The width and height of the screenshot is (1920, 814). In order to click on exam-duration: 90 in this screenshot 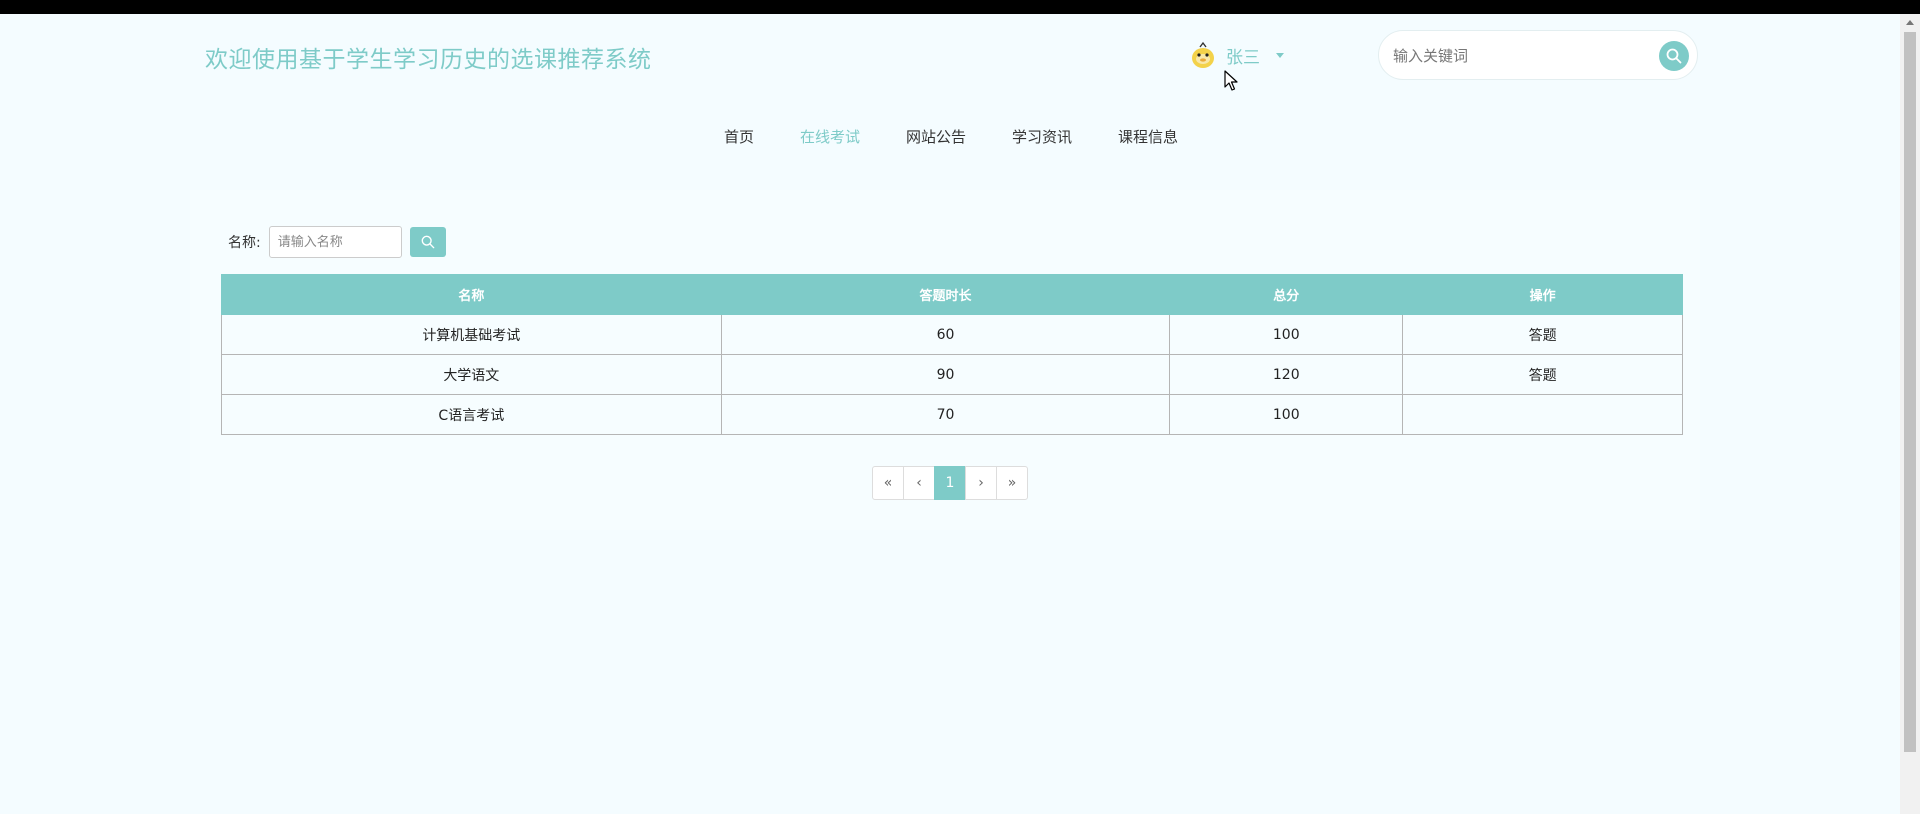, I will do `click(945, 374)`.